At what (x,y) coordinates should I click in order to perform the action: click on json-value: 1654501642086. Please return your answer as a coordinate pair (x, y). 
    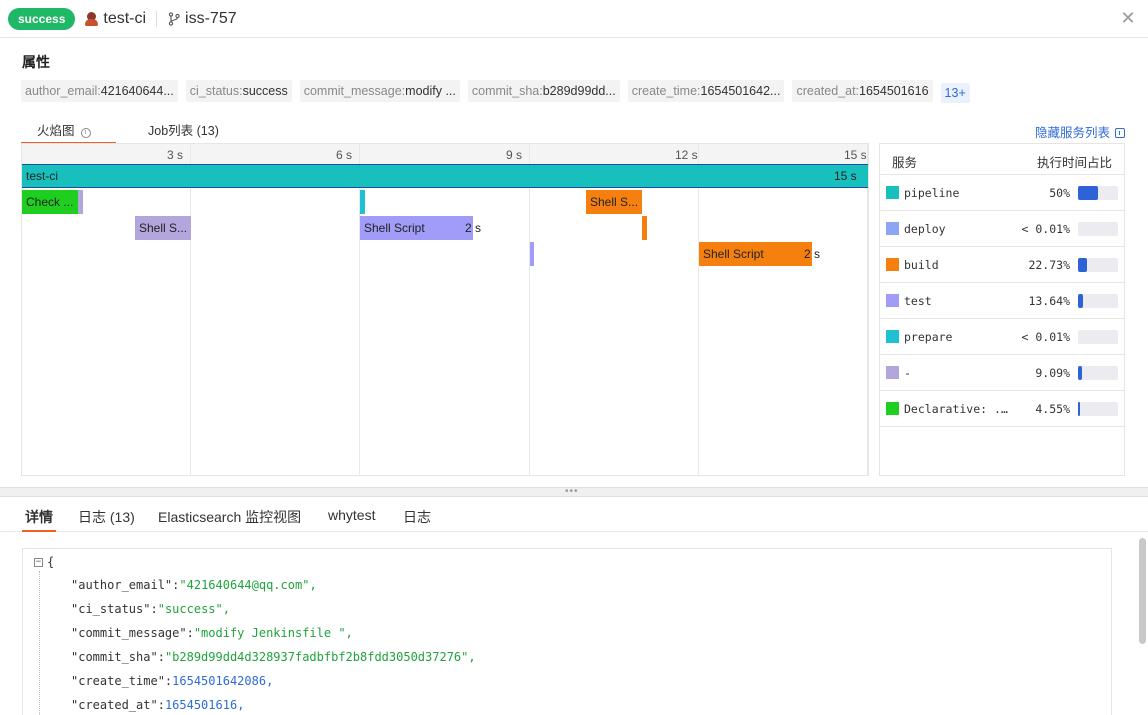
    Looking at the image, I should click on (219, 681).